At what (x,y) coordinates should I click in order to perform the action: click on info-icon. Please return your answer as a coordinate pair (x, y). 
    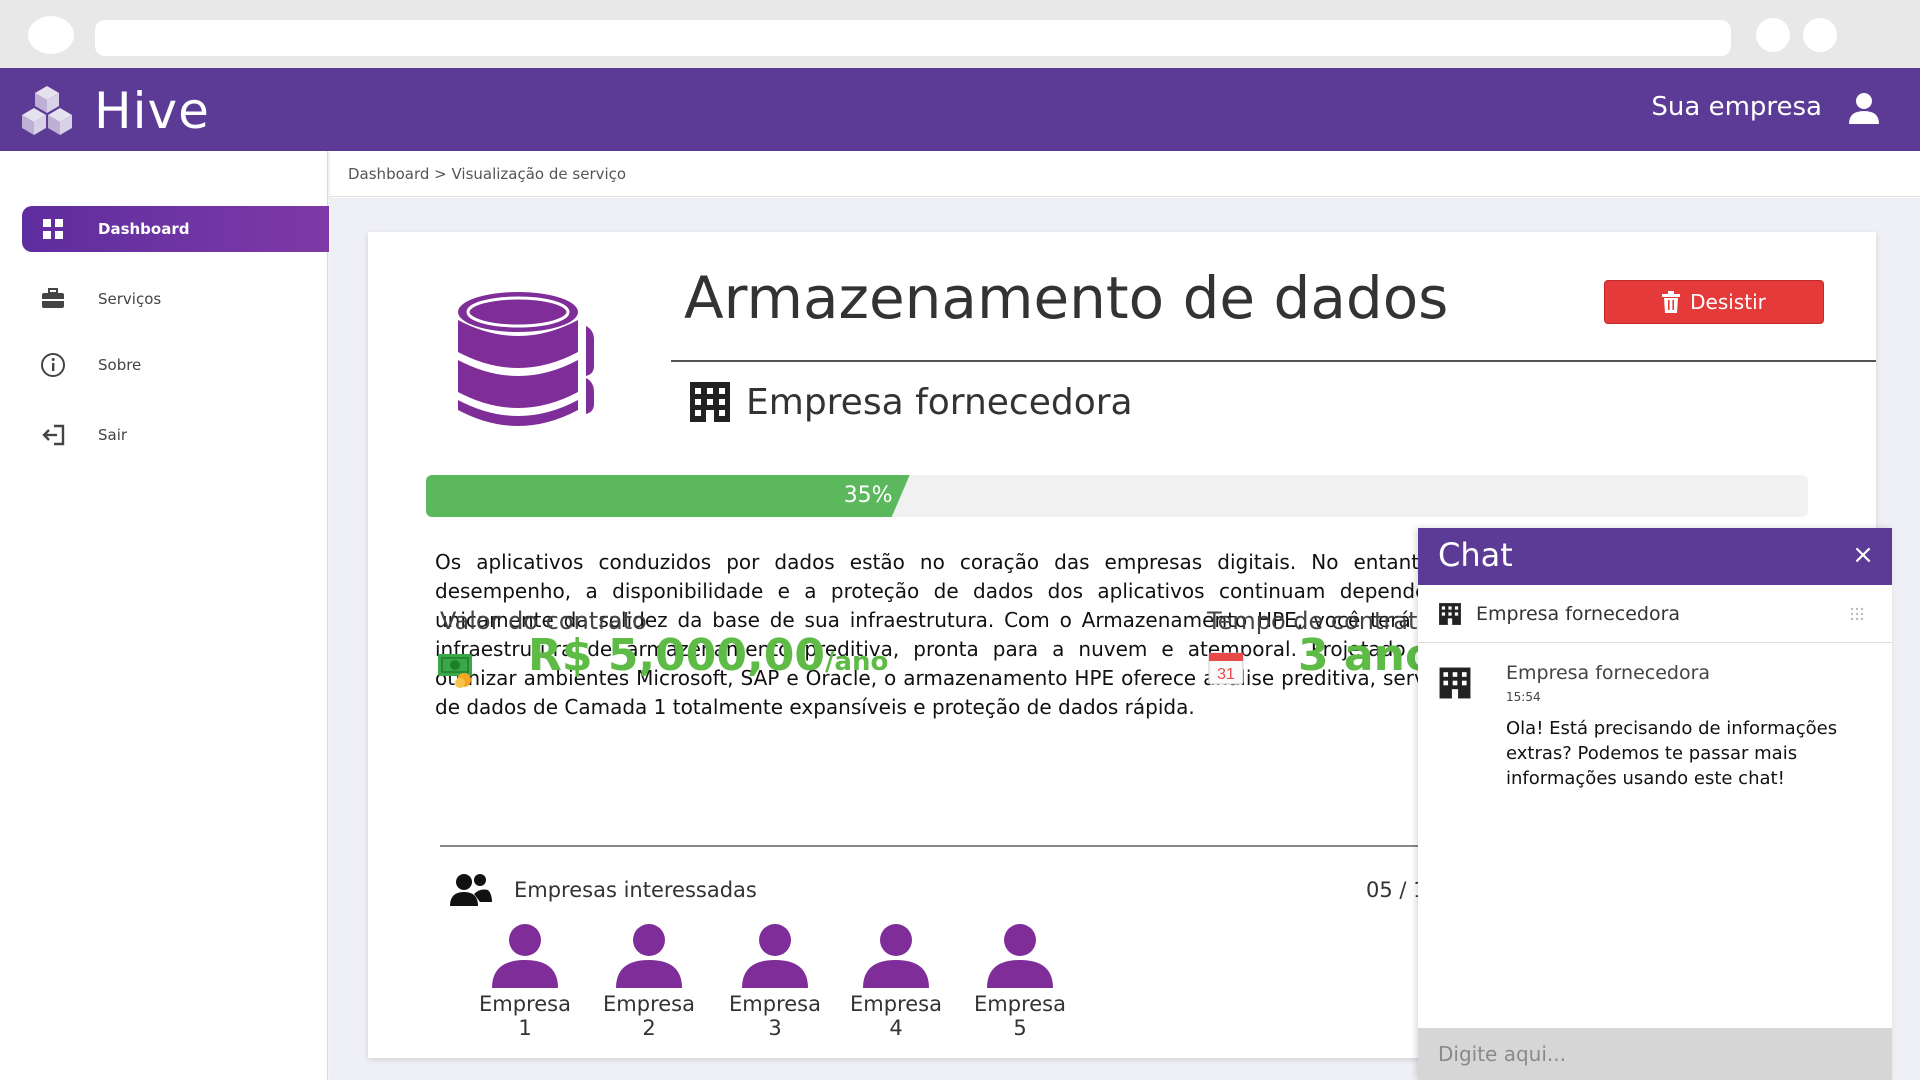
    Looking at the image, I should click on (53, 365).